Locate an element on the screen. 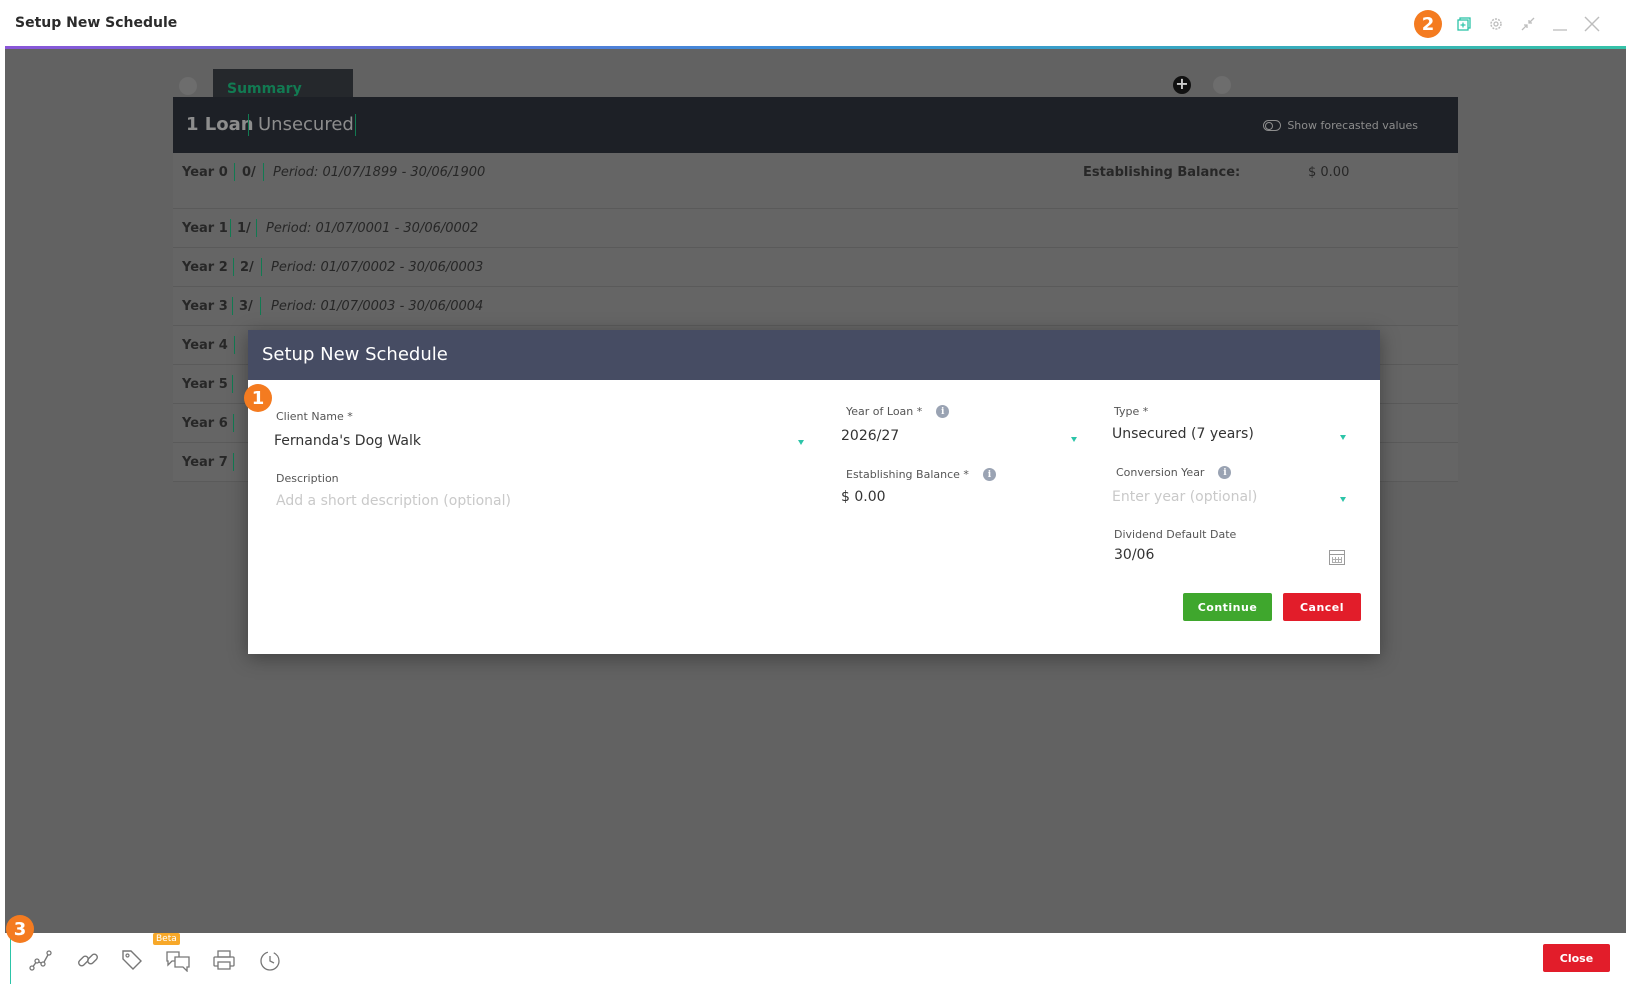  year-short: 0/ is located at coordinates (249, 172).